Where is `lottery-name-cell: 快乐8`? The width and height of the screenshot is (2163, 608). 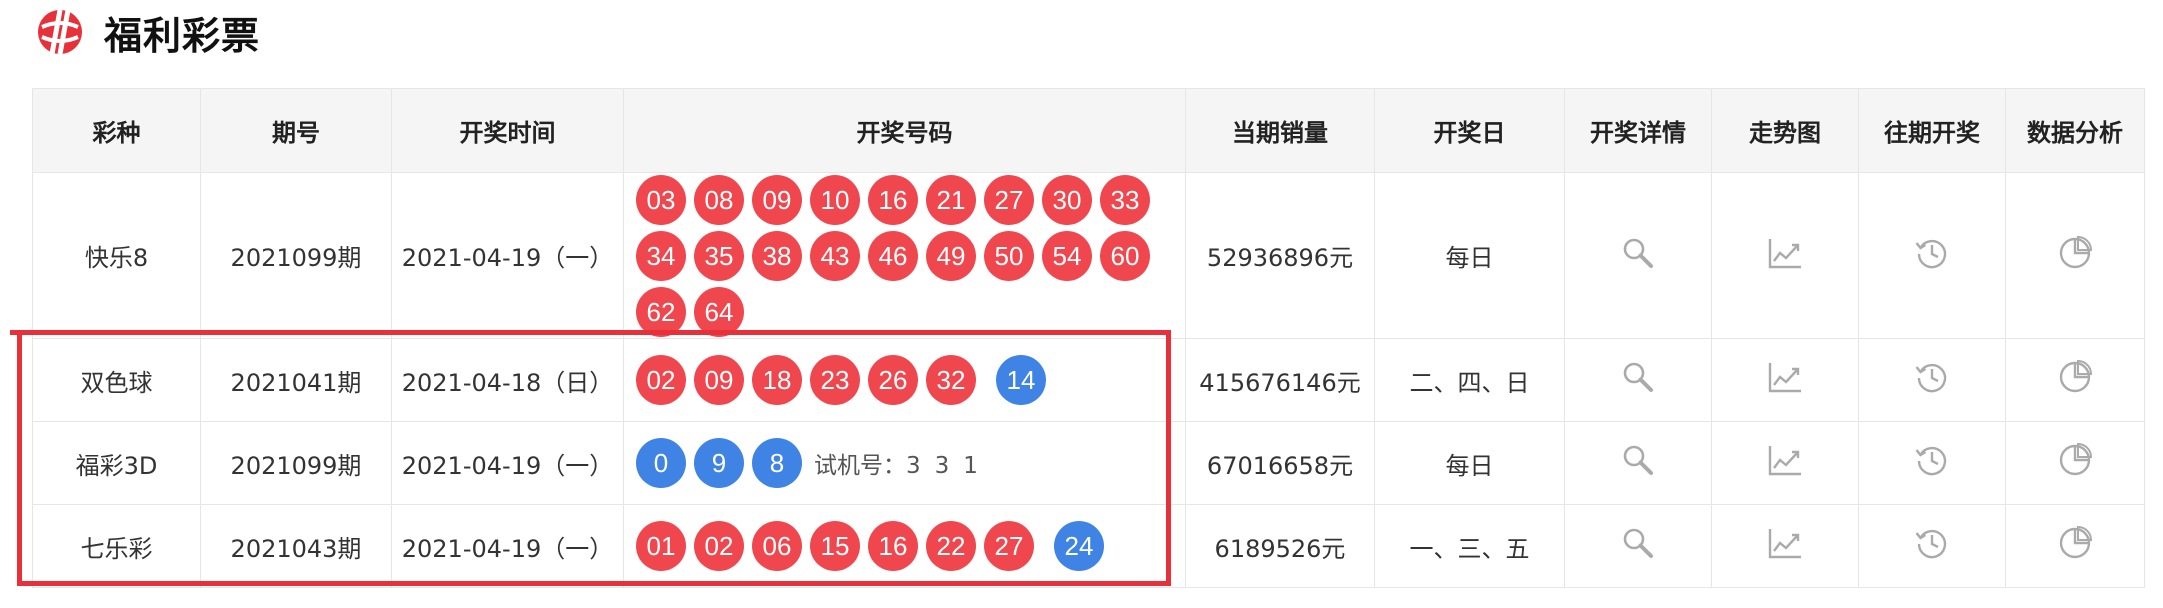
lottery-name-cell: 快乐8 is located at coordinates (116, 255).